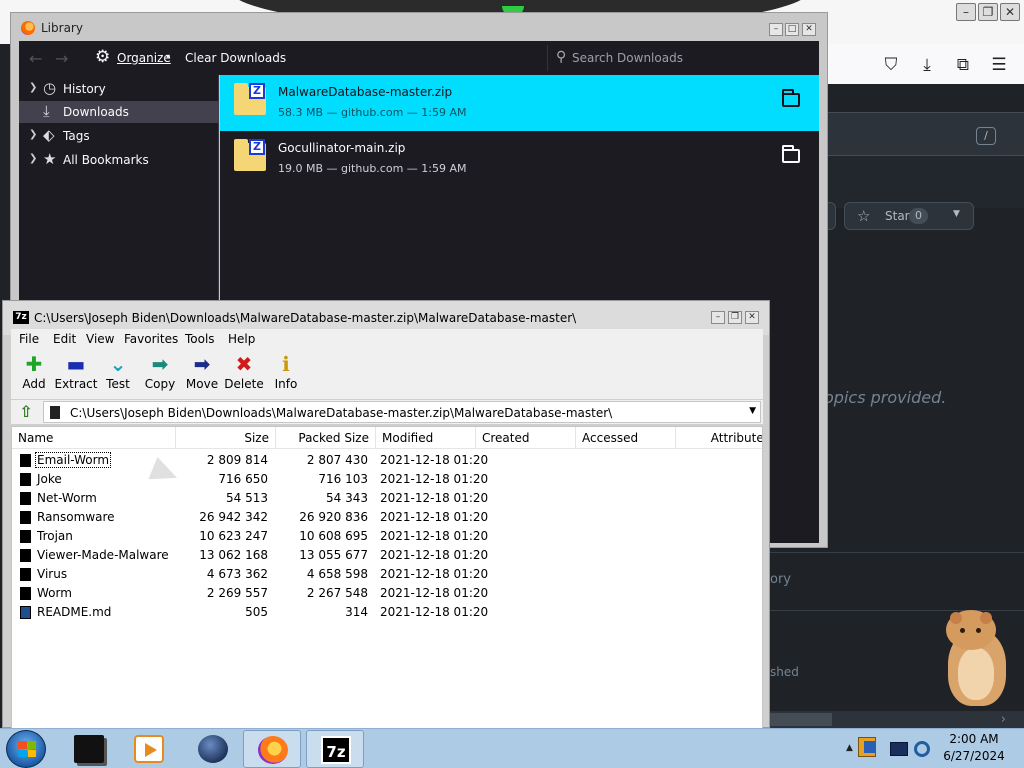 The width and height of the screenshot is (1024, 768). Describe the element at coordinates (241, 339) in the screenshot. I see `menu-help: Help` at that location.